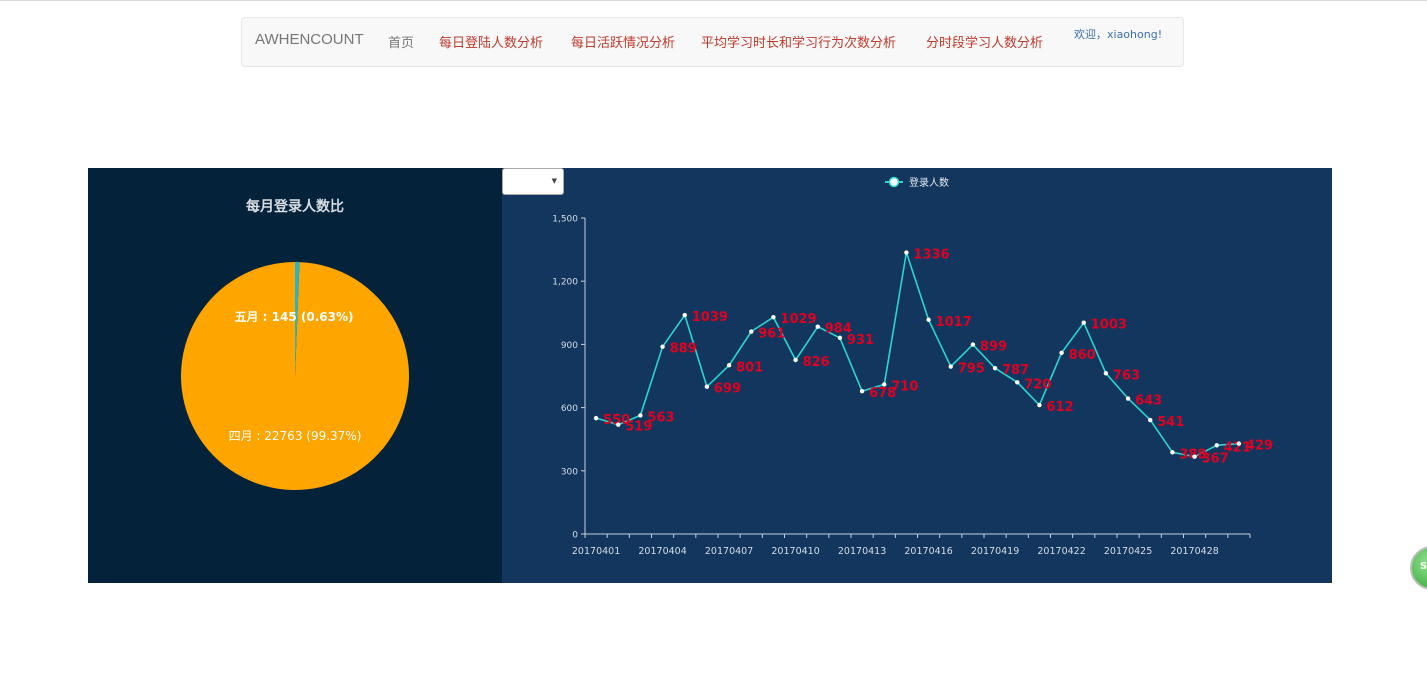  What do you see at coordinates (954, 322) in the screenshot?
I see `data-label: 1017` at bounding box center [954, 322].